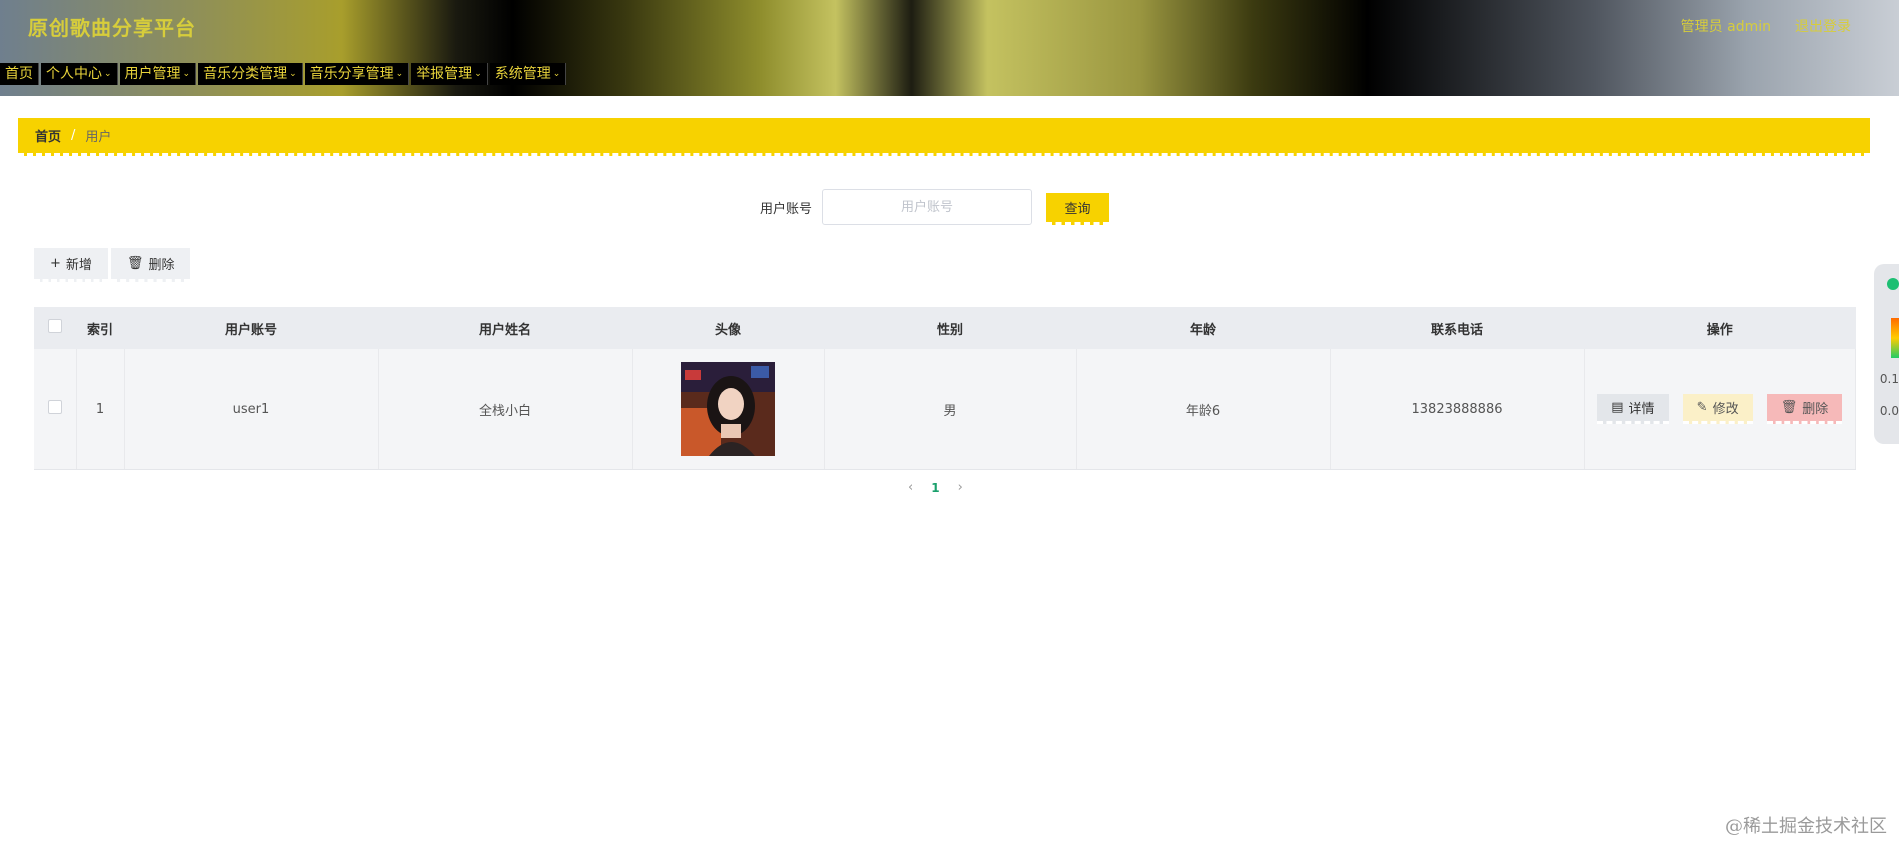 The image size is (1899, 844). Describe the element at coordinates (251, 409) in the screenshot. I see `account-cell: user1` at that location.